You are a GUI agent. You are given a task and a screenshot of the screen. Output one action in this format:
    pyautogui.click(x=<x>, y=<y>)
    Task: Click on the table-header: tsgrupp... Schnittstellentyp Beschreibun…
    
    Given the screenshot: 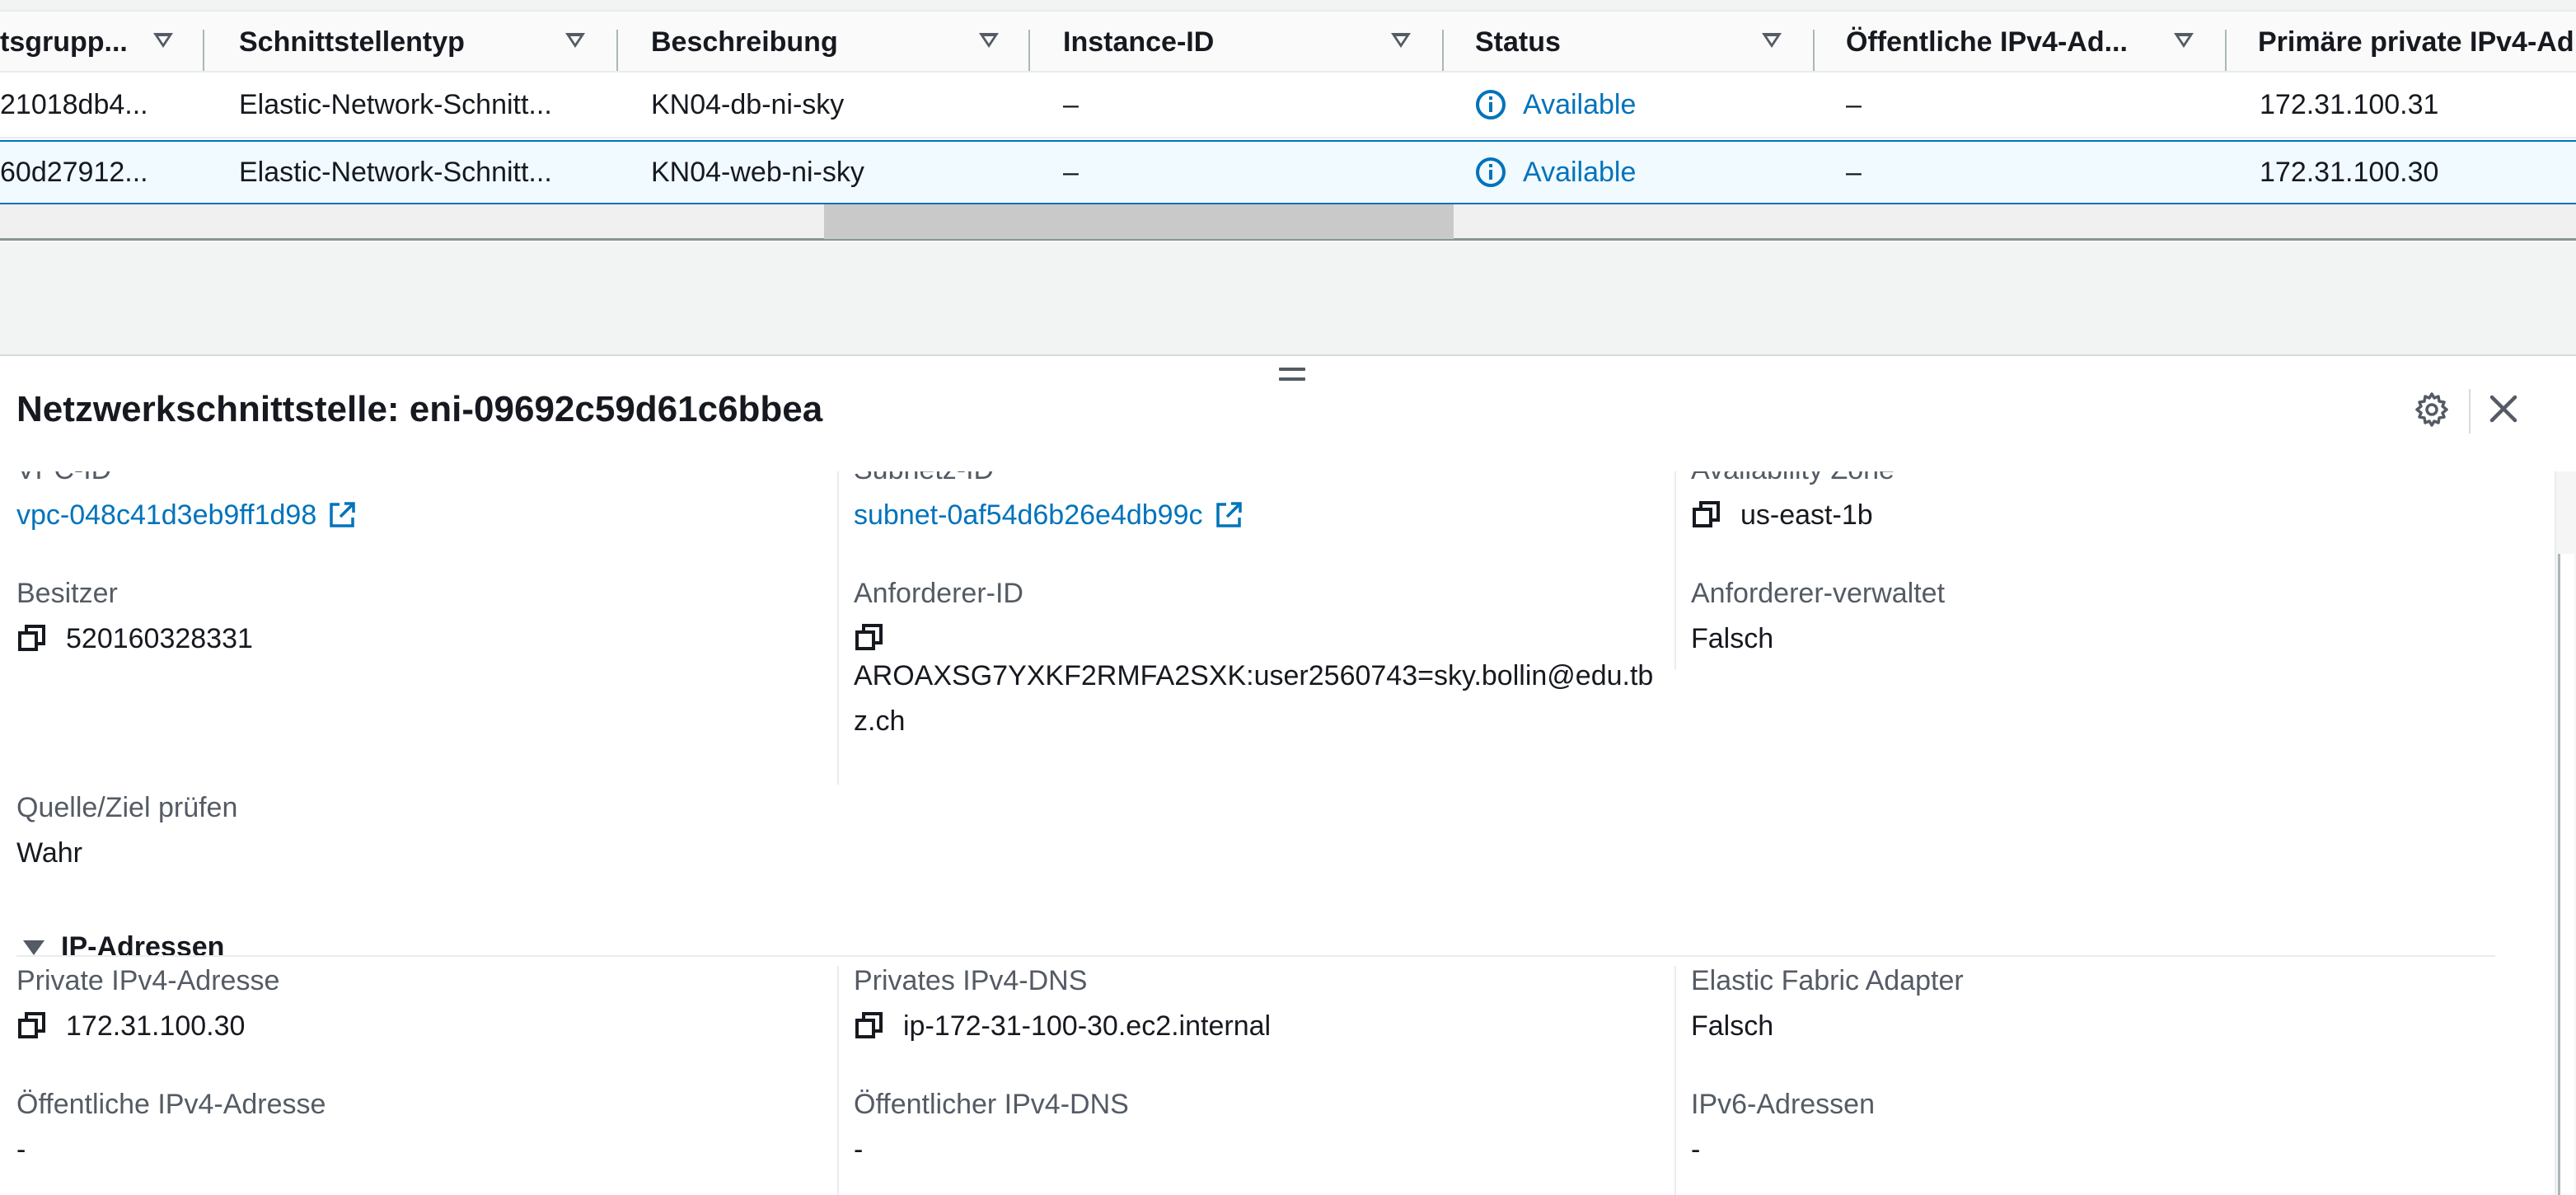 What is the action you would take?
    pyautogui.click(x=1288, y=42)
    